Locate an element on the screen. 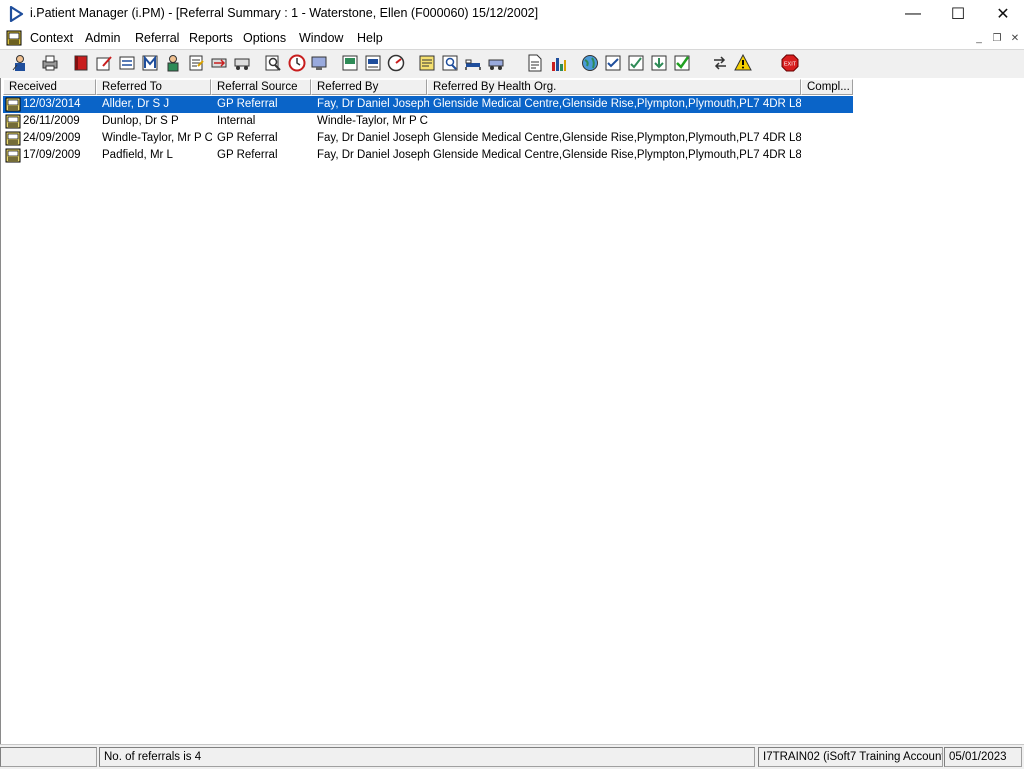  cell-received: 26/11/2009 is located at coordinates (51, 121).